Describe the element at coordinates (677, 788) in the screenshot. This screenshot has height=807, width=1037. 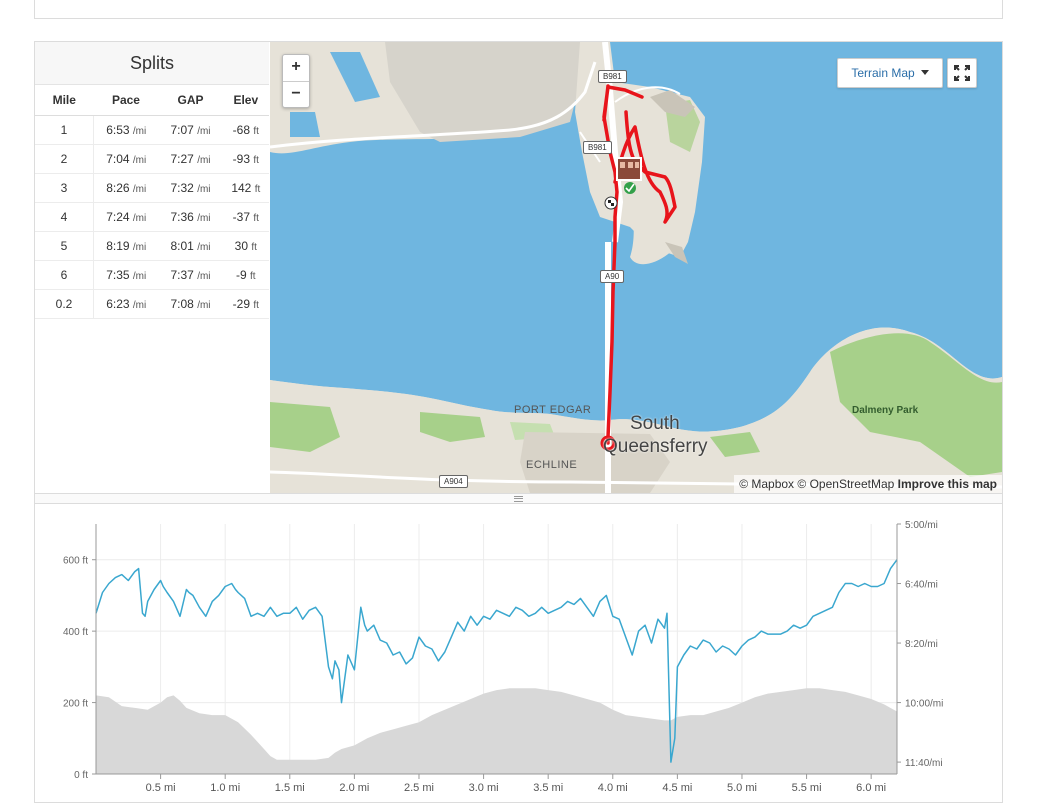
I see `x-tick-label: 4.5 mi` at that location.